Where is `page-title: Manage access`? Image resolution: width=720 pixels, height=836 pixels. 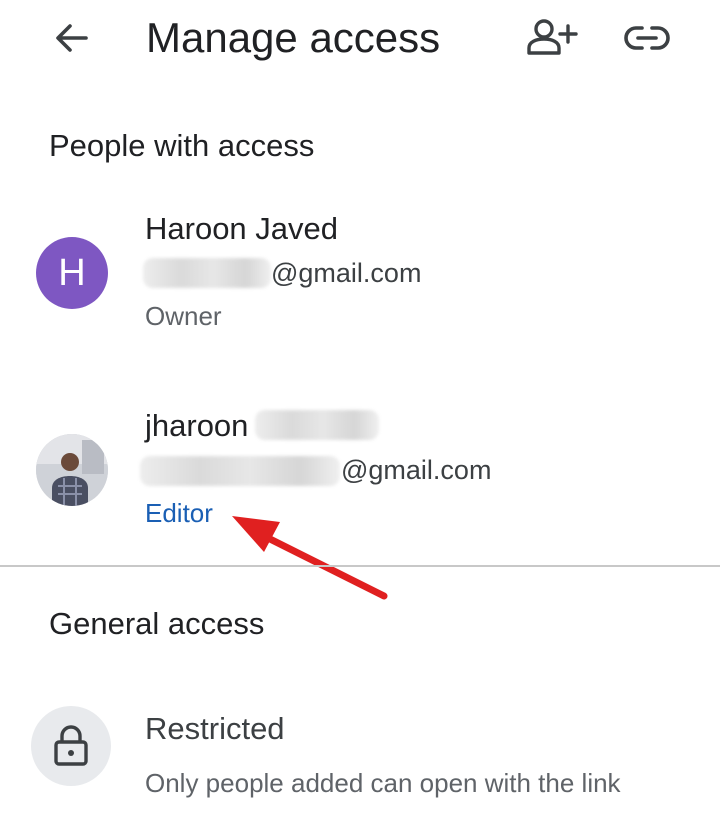
page-title: Manage access is located at coordinates (293, 37).